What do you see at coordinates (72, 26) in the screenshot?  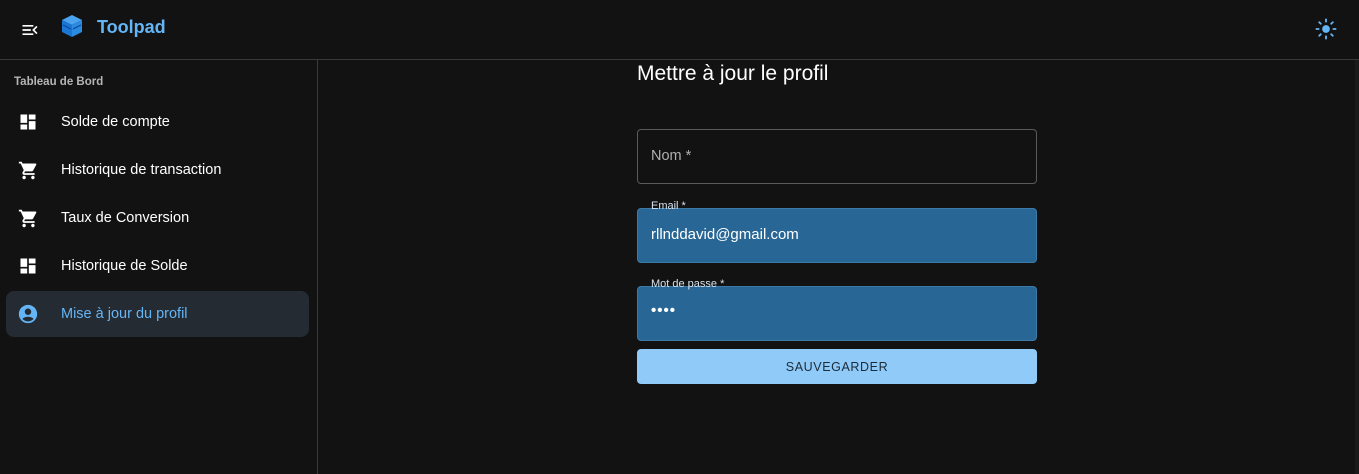 I see `toolpad-logo-icon` at bounding box center [72, 26].